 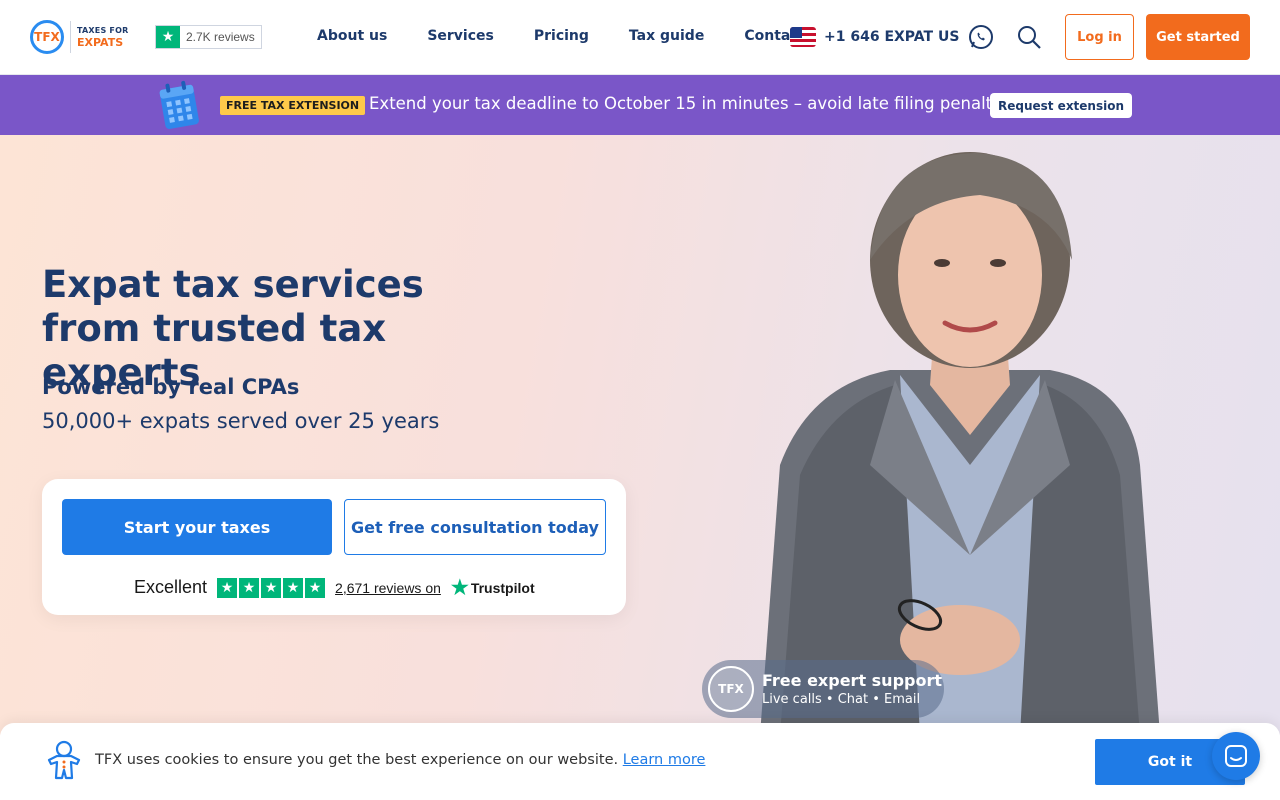 What do you see at coordinates (731, 689) in the screenshot?
I see `support-logo: TFX` at bounding box center [731, 689].